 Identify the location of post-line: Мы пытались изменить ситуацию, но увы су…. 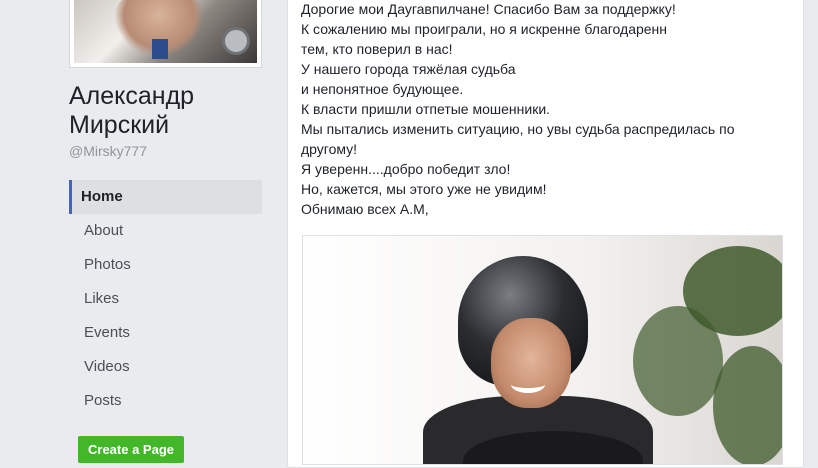
(518, 129).